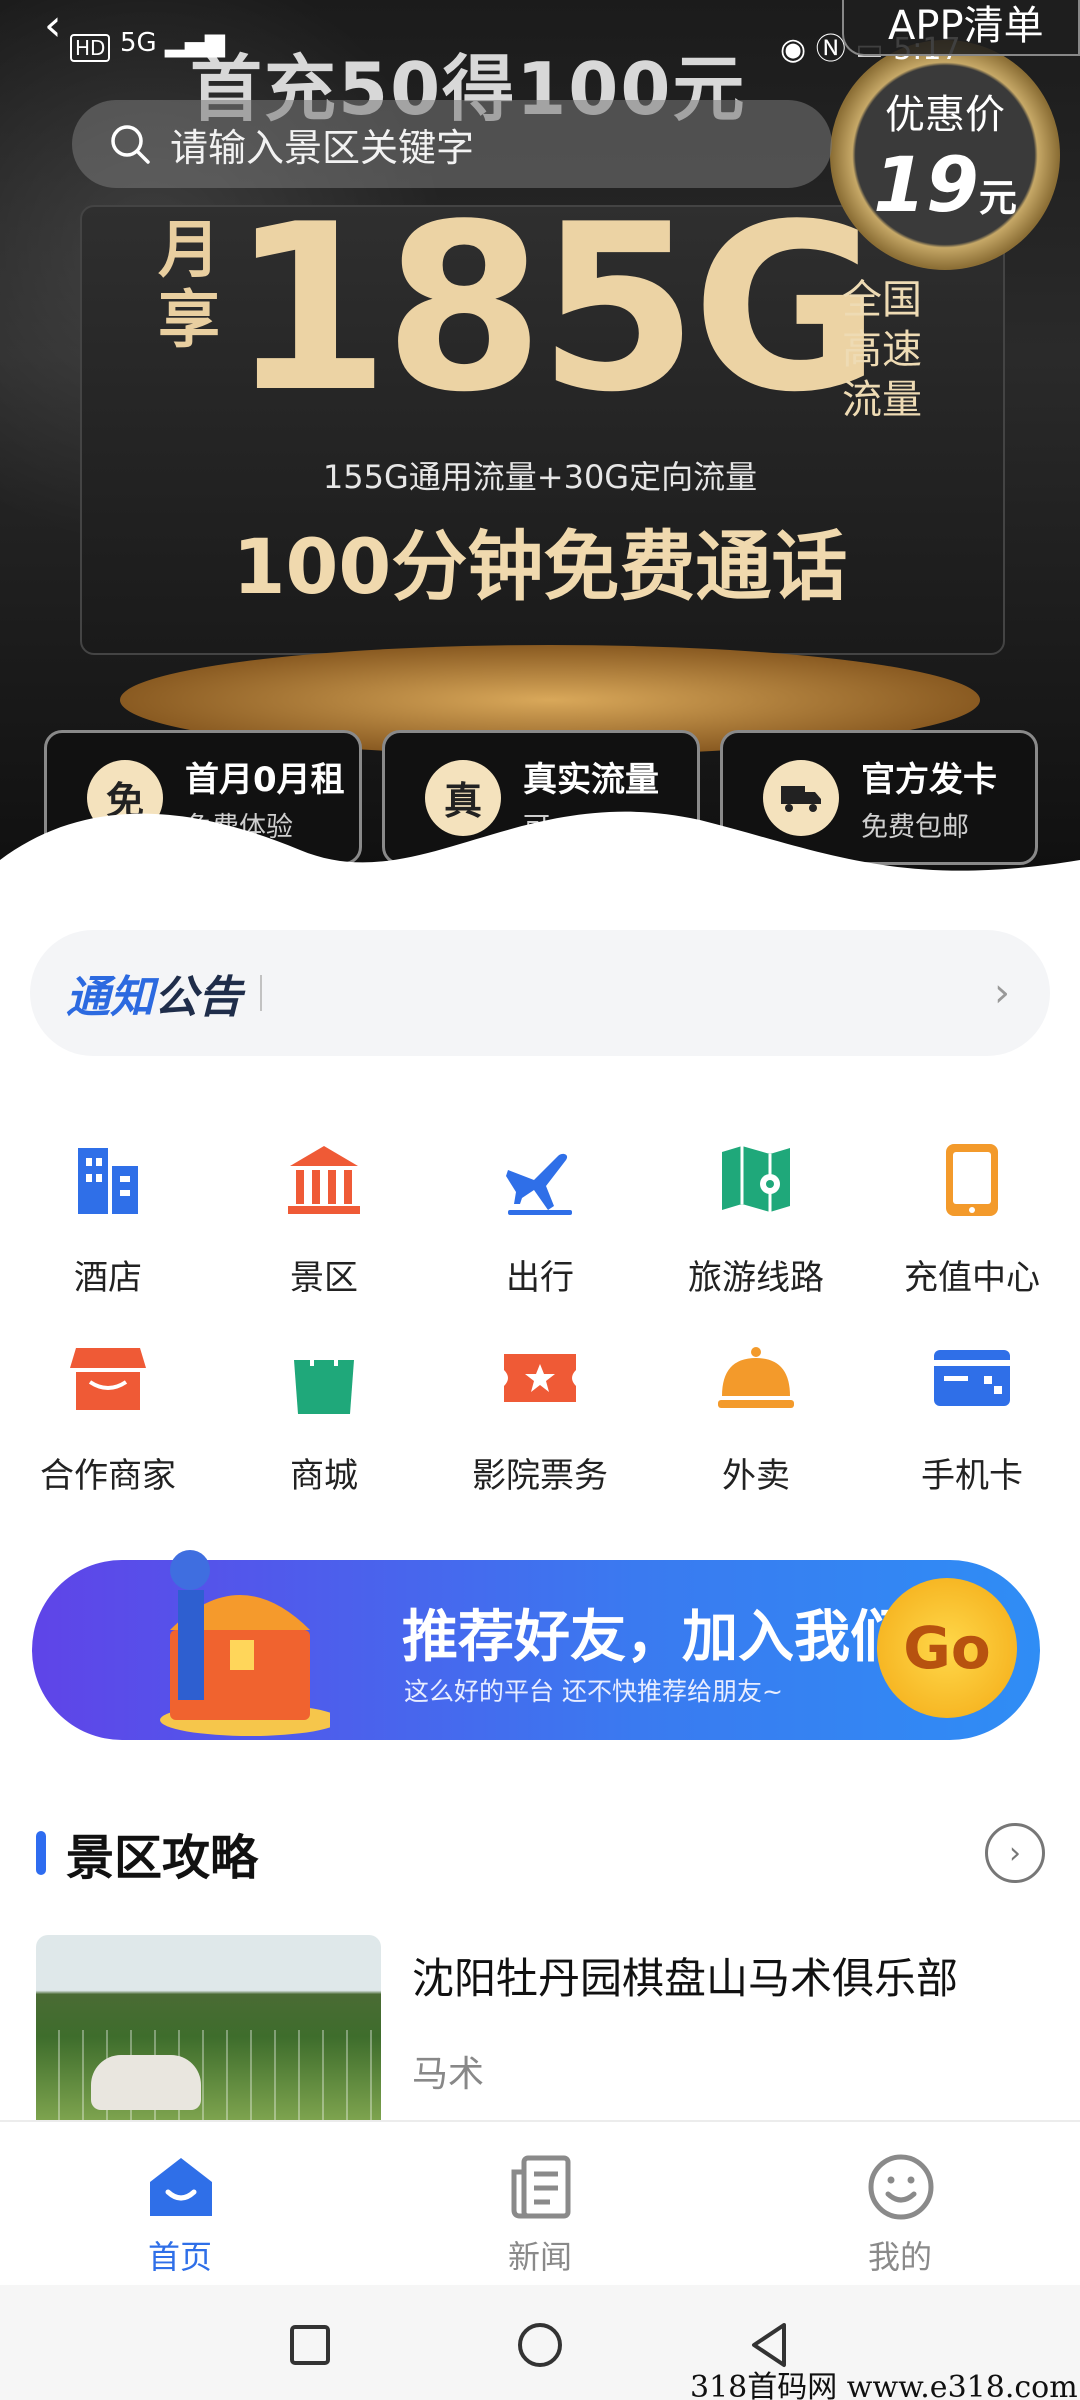 This screenshot has width=1080, height=2400. Describe the element at coordinates (555, 309) in the screenshot. I see `data-amount: 185G` at that location.